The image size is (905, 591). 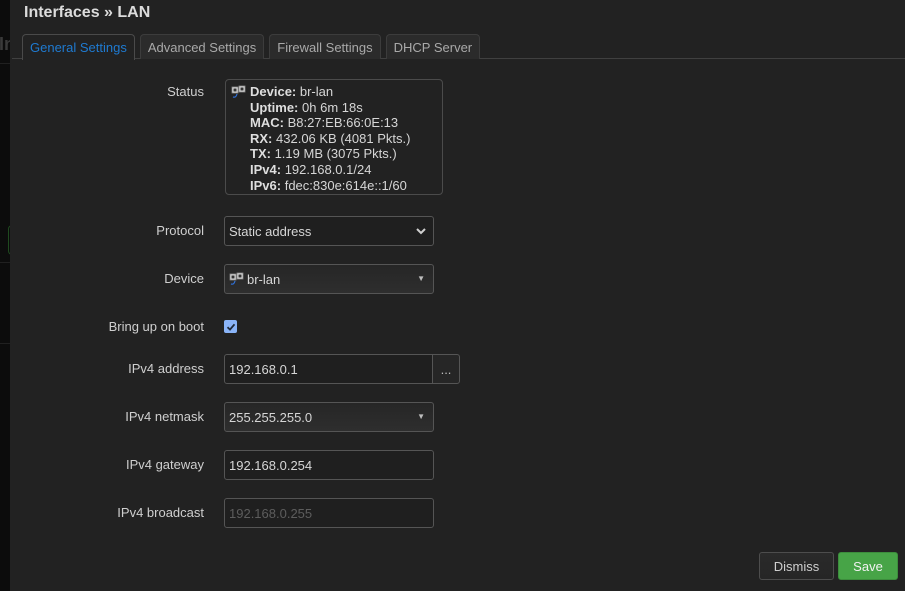 I want to click on ipv4-gateway-label: IPv4 gateway, so click(x=164, y=464).